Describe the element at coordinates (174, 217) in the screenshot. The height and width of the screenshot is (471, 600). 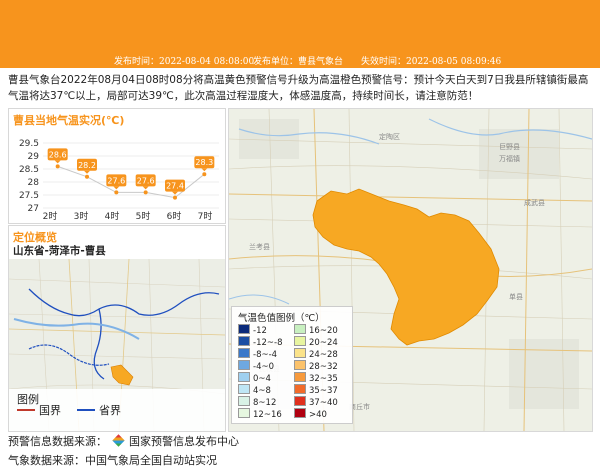
I see `x-tick-label: 6时` at that location.